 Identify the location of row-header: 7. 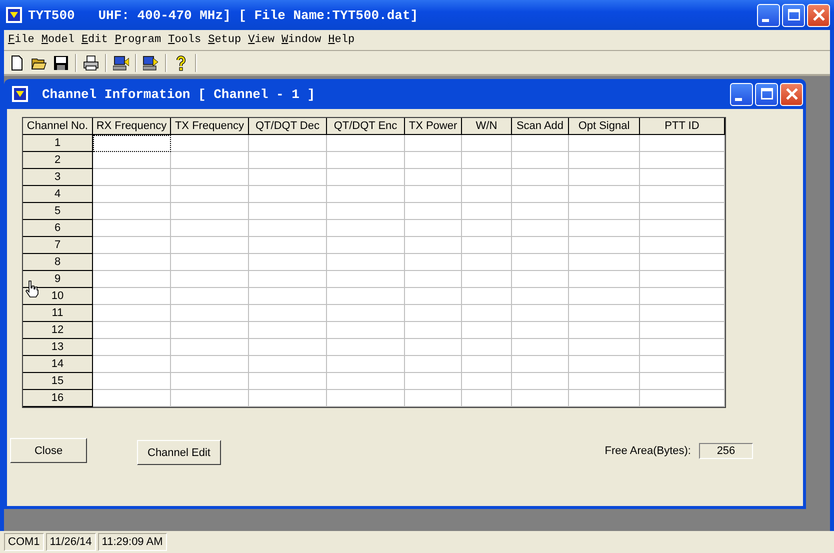
(58, 245).